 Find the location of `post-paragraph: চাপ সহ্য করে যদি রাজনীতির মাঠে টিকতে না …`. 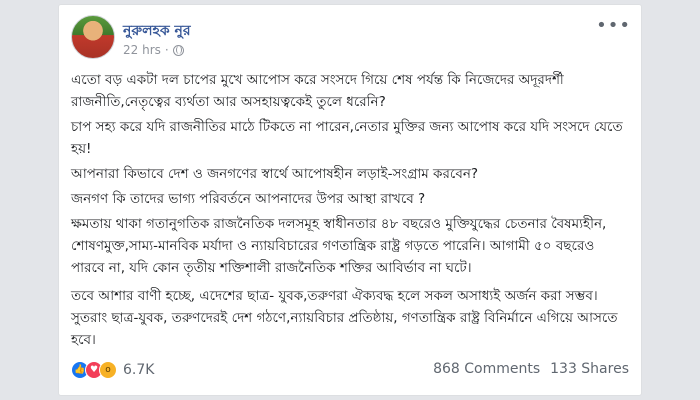

post-paragraph: চাপ সহ্য করে যদি রাজনীতির মাঠে টিকতে না … is located at coordinates (347, 138).